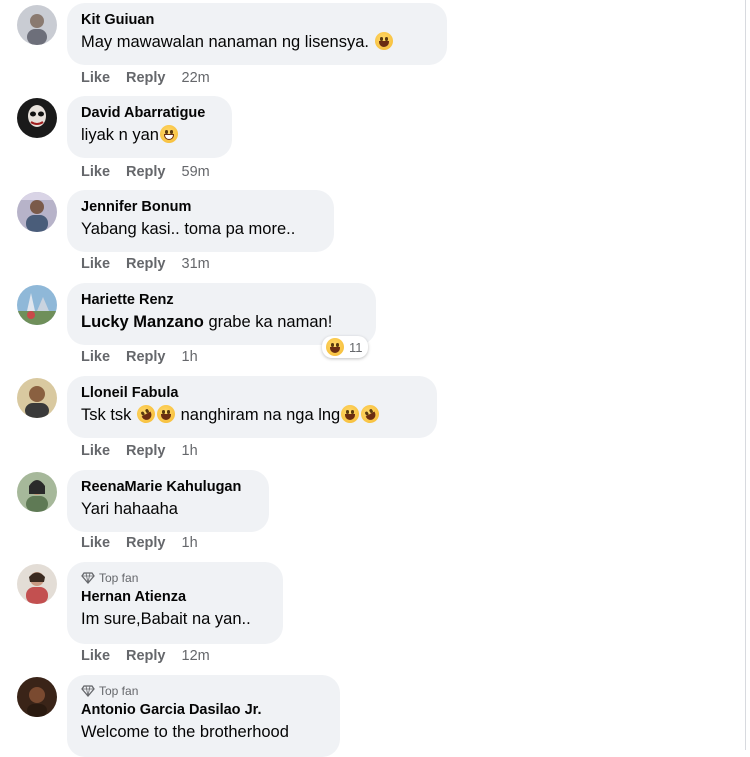 This screenshot has height=757, width=750. I want to click on comment-text-content: grabe ka naman!, so click(268, 322).